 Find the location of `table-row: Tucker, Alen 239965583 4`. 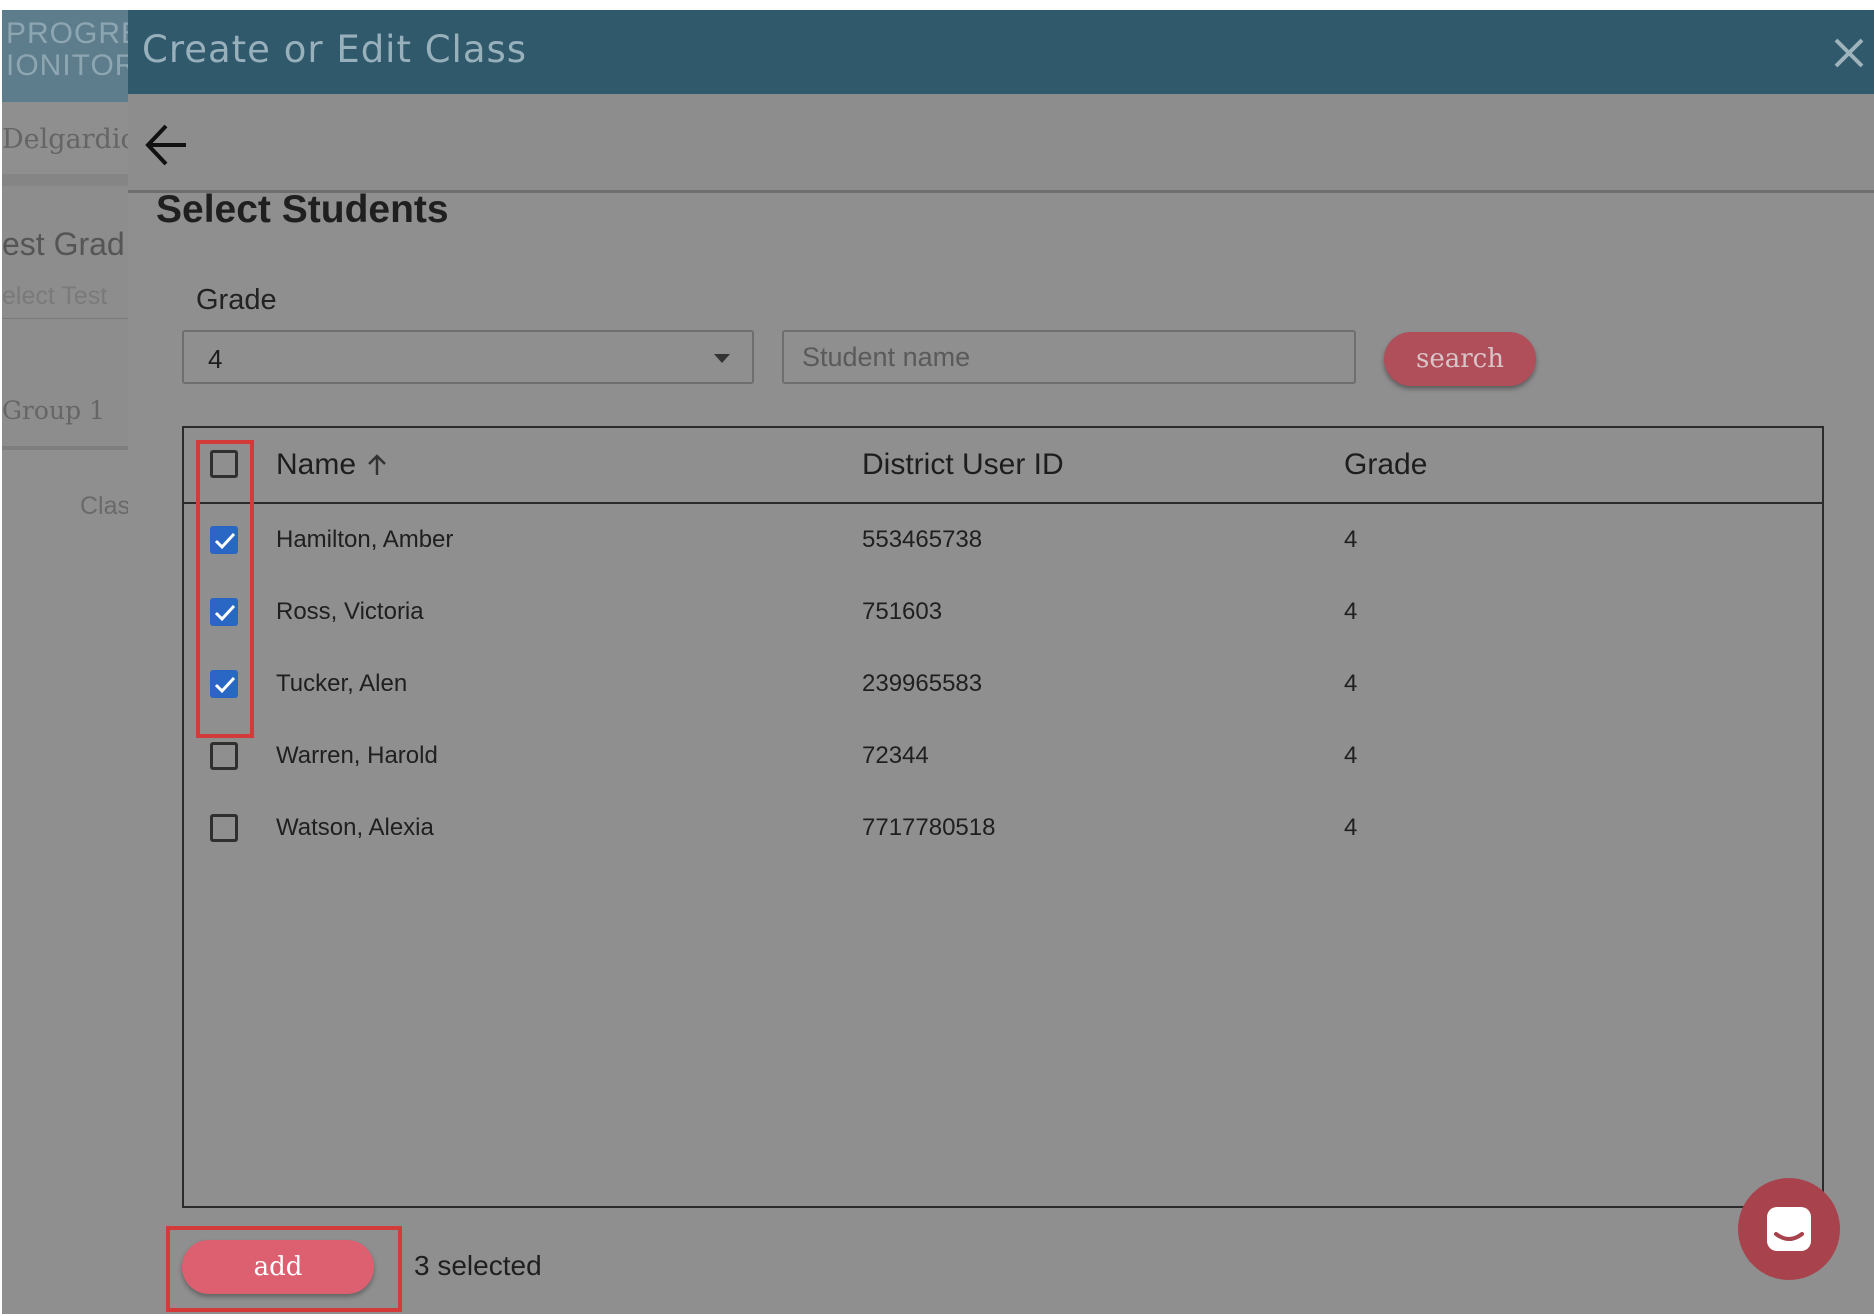

table-row: Tucker, Alen 239965583 4 is located at coordinates (1003, 684).